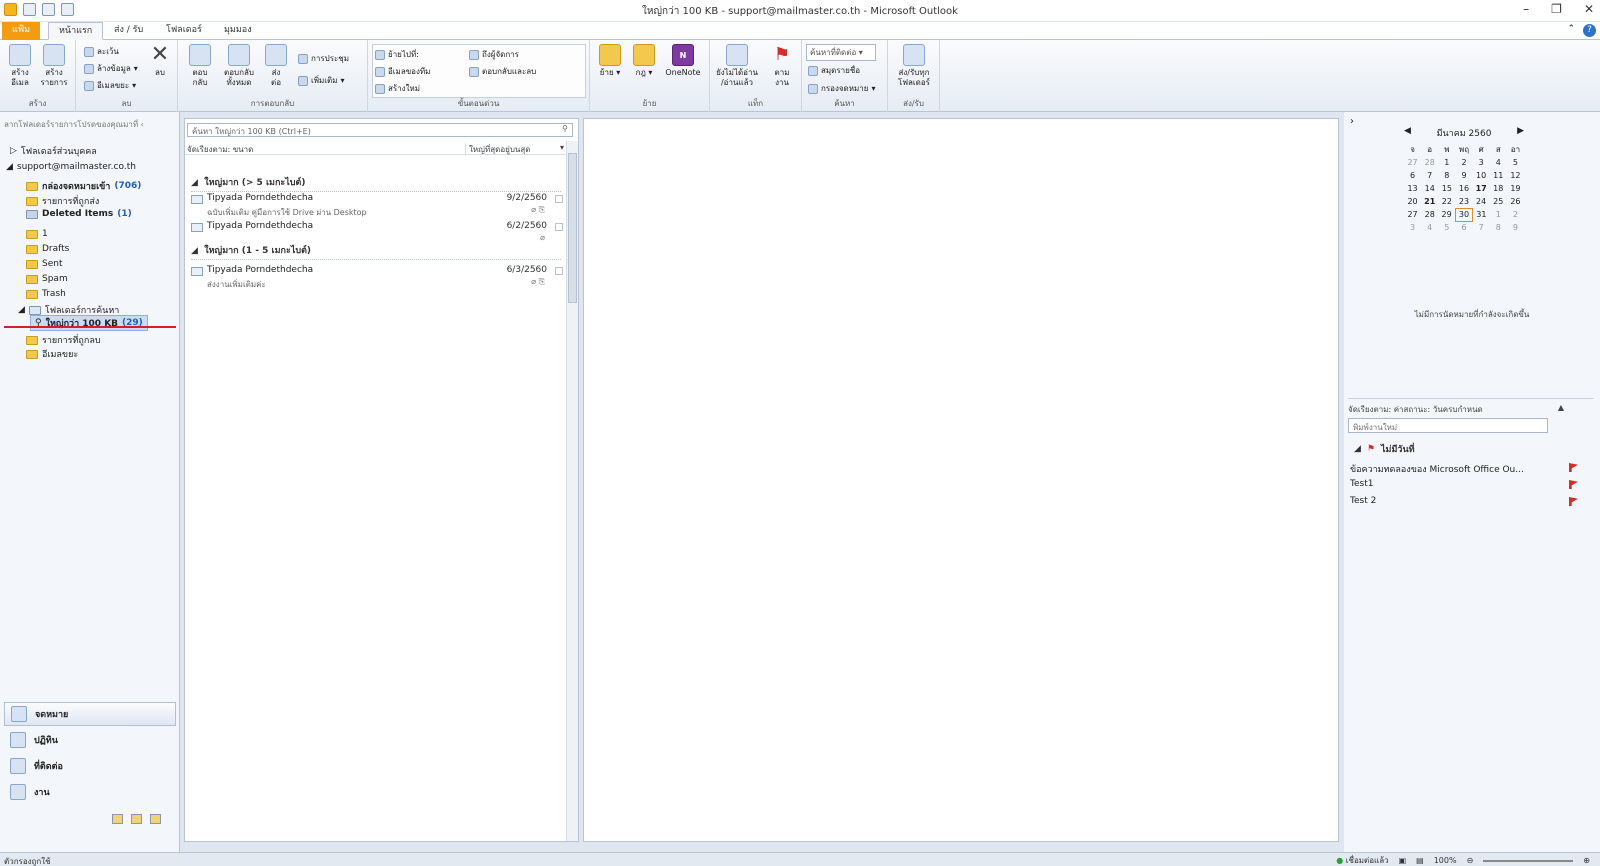 The image size is (1600, 866). What do you see at coordinates (1528, 860) in the screenshot?
I see `zoom-slider` at bounding box center [1528, 860].